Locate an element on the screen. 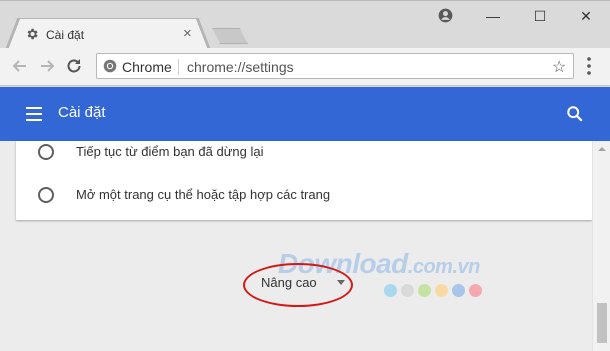  browser-toolbar: Chrome chrome://settings ☆ is located at coordinates (305, 67).